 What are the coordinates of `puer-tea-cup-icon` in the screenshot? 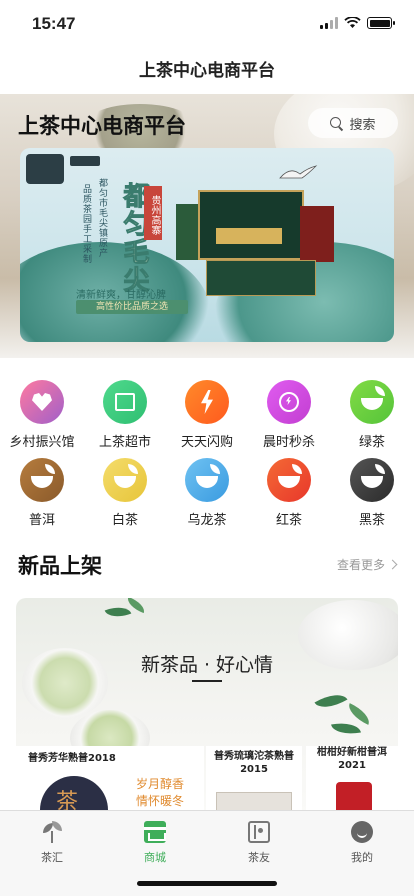 It's located at (43, 476).